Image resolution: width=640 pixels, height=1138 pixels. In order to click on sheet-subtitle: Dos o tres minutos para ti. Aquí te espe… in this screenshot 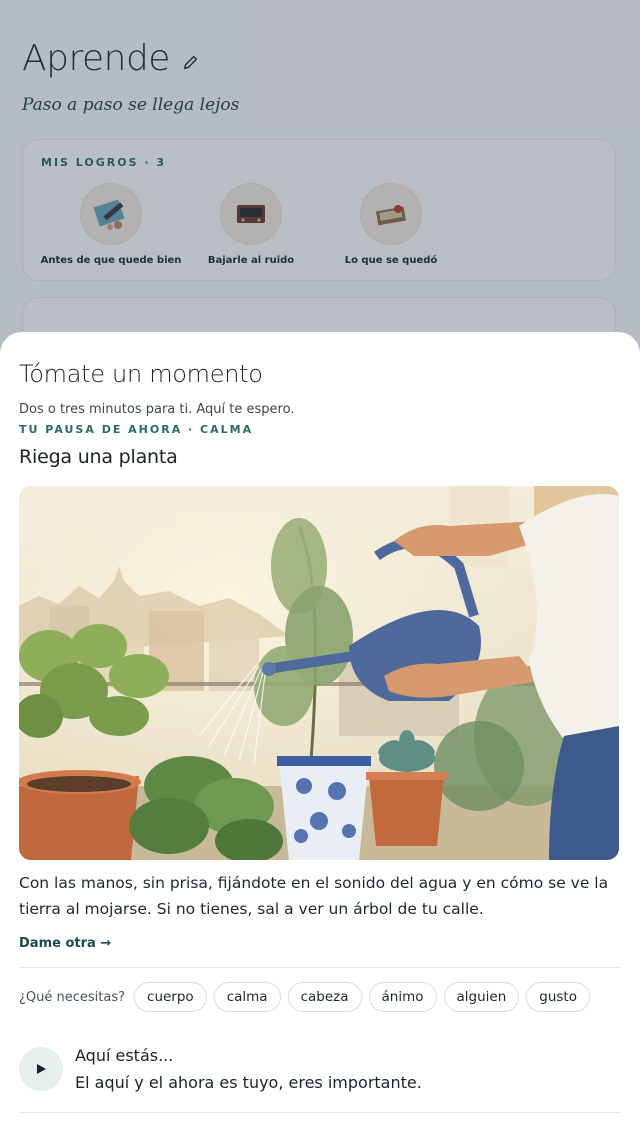, I will do `click(157, 409)`.